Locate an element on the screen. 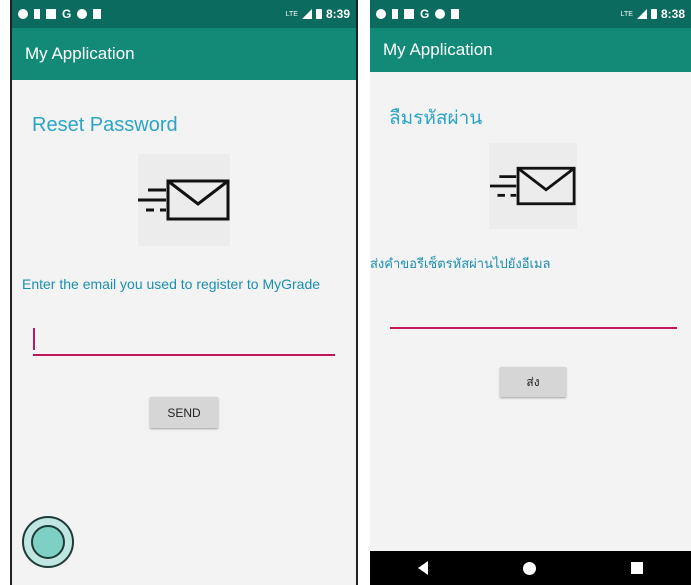  assistive-touch-core is located at coordinates (48, 542).